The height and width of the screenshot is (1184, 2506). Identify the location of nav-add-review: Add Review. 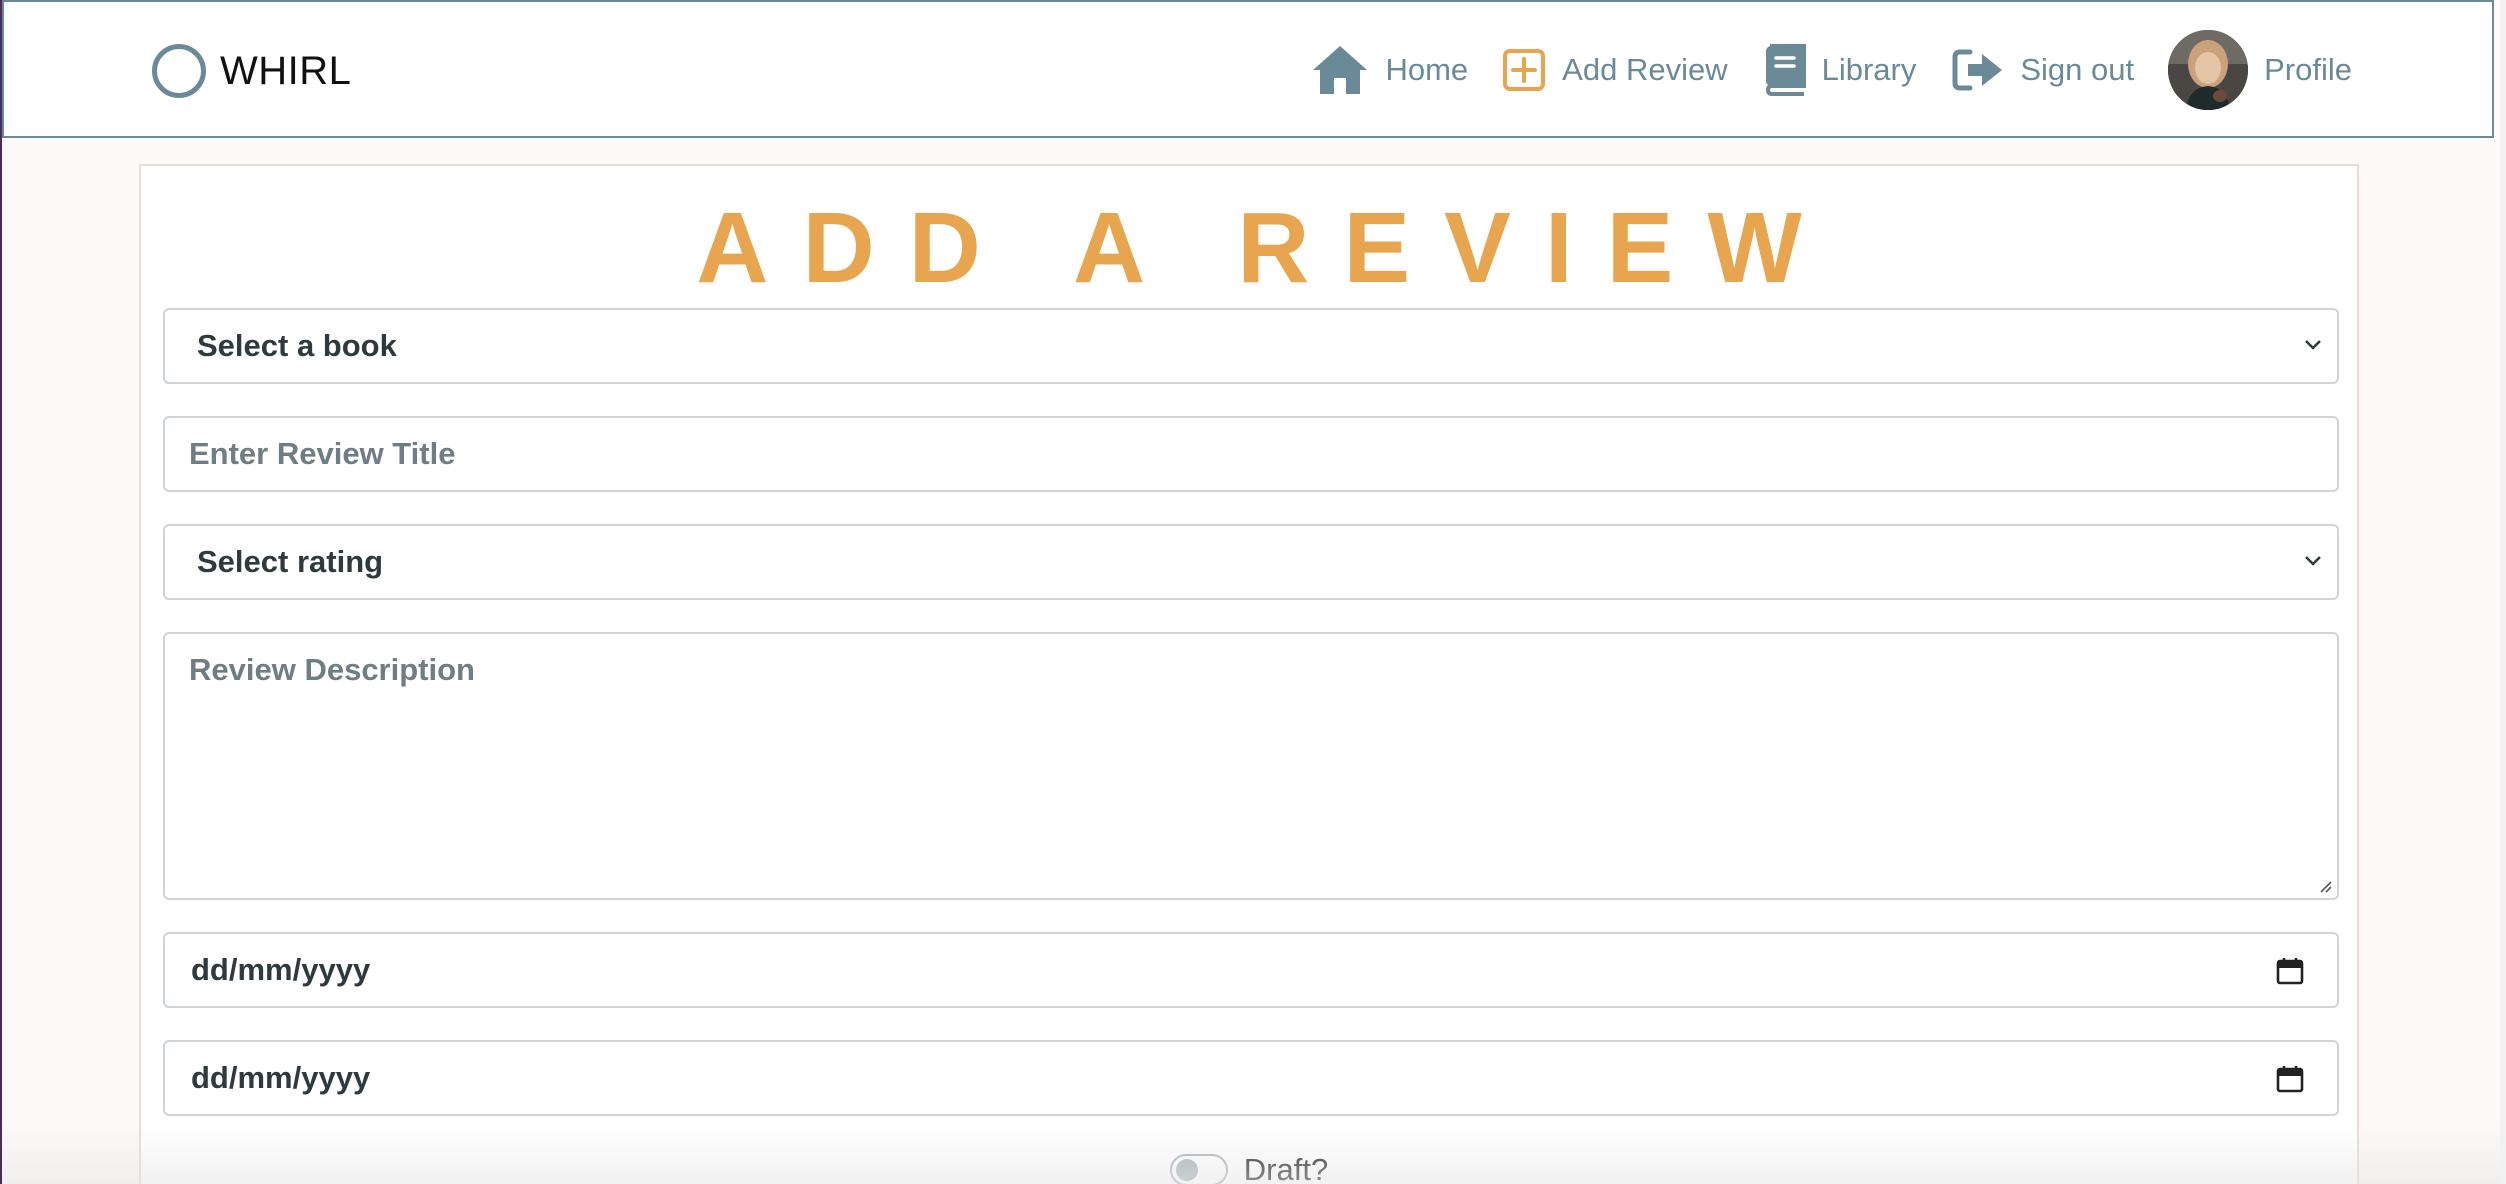
(1615, 70).